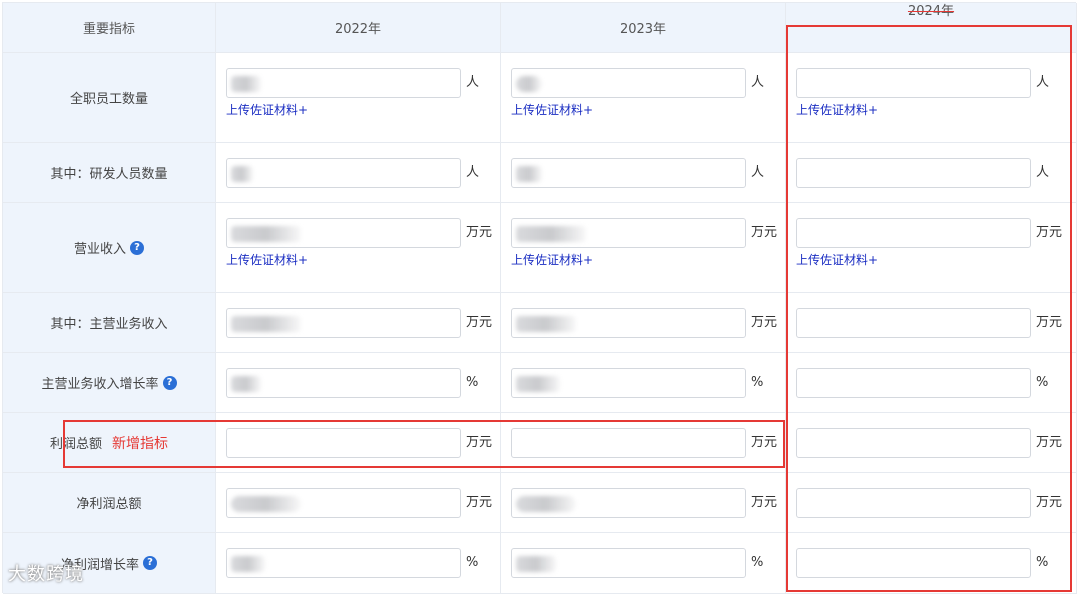  Describe the element at coordinates (100, 384) in the screenshot. I see `row-label-text: 主营业务收入增长率` at that location.